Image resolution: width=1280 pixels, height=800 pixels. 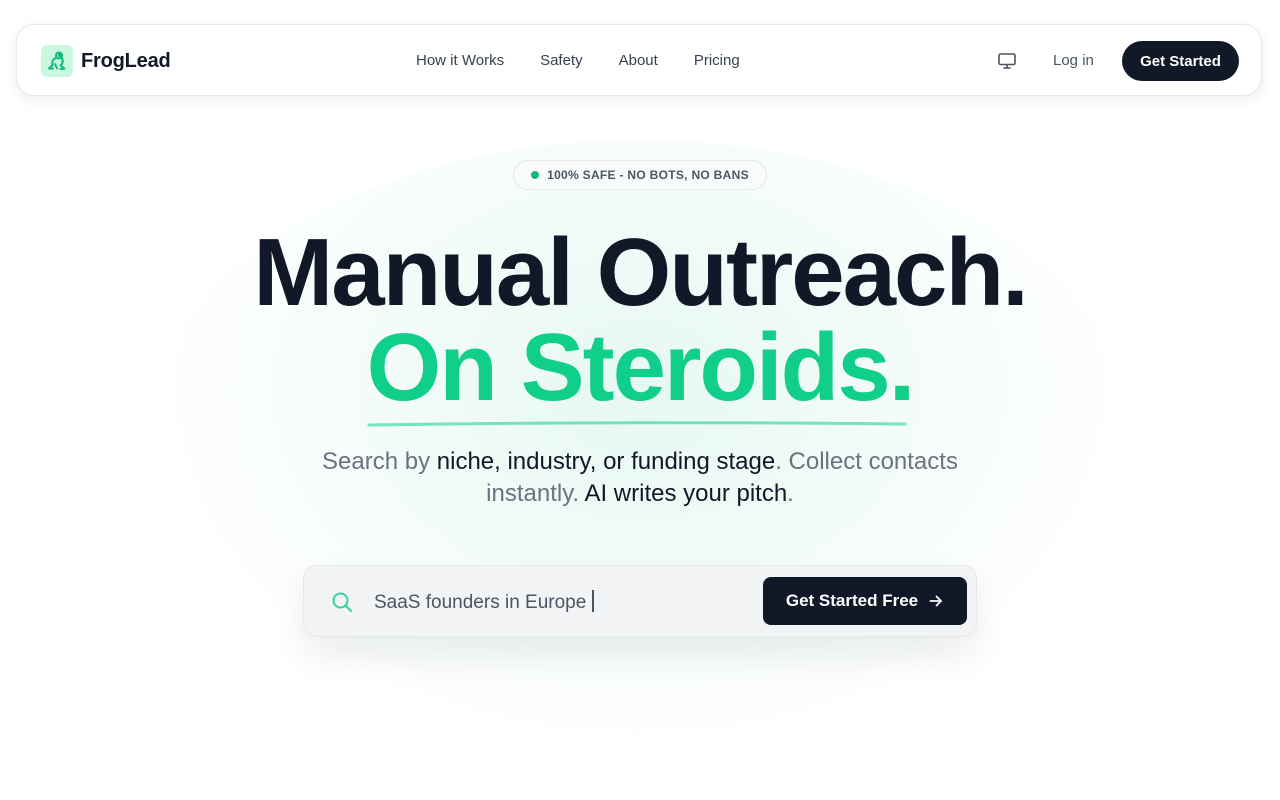 What do you see at coordinates (717, 60) in the screenshot?
I see `nav-link-pricing: Pricing` at bounding box center [717, 60].